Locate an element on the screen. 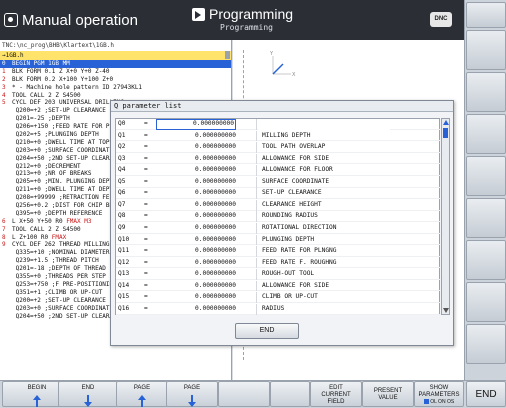 Image resolution: width=506 pixels, height=408 pixels. q-parameter-row: Q10 = 0.000000000 PLUNGING DEPTH is located at coordinates (278, 240).